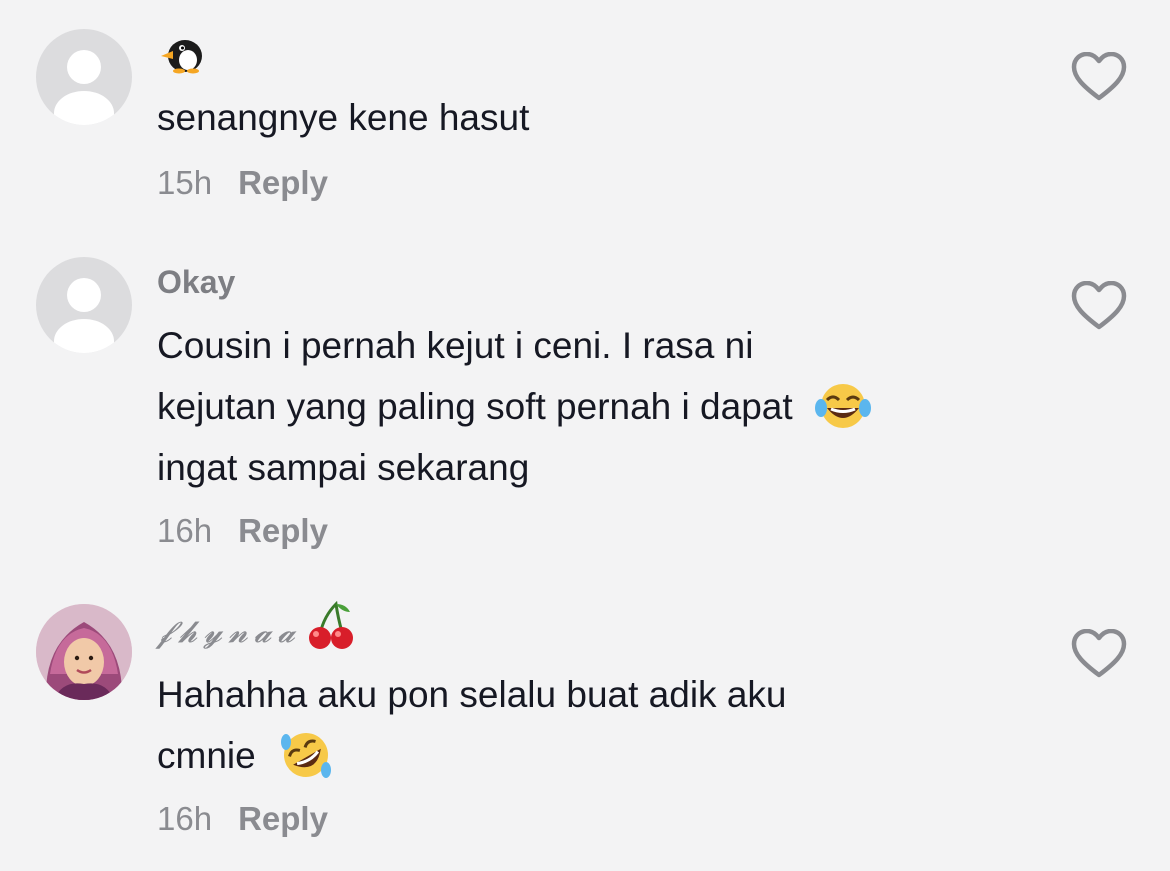 The image size is (1170, 871). What do you see at coordinates (206, 755) in the screenshot?
I see `comment-text-line: cmnie` at bounding box center [206, 755].